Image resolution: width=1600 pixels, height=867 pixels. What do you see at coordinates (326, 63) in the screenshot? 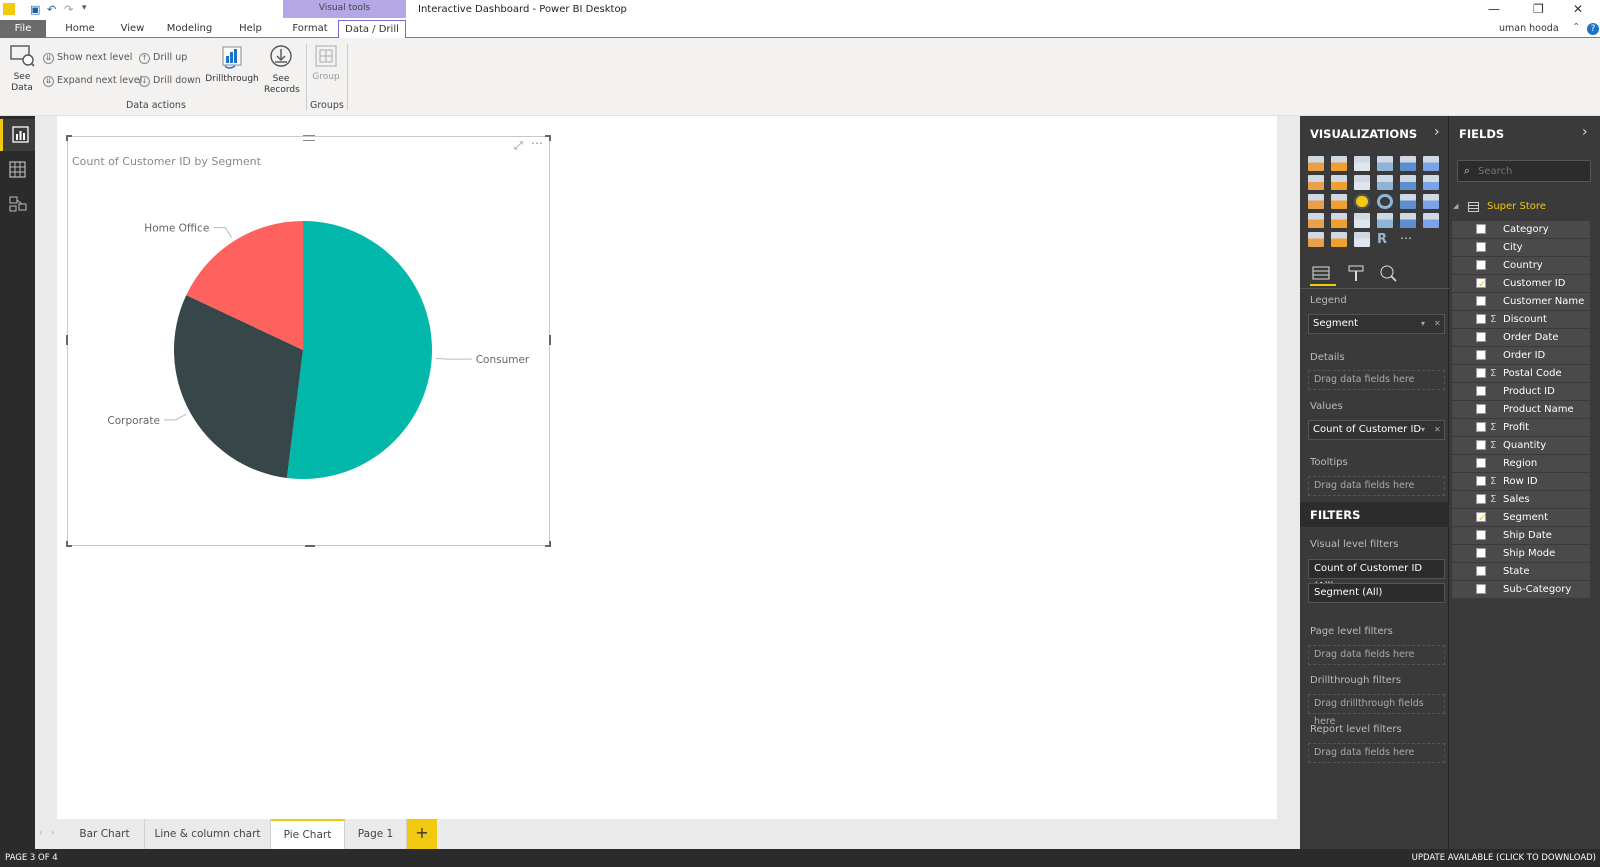
I see `group-button: Group` at bounding box center [326, 63].